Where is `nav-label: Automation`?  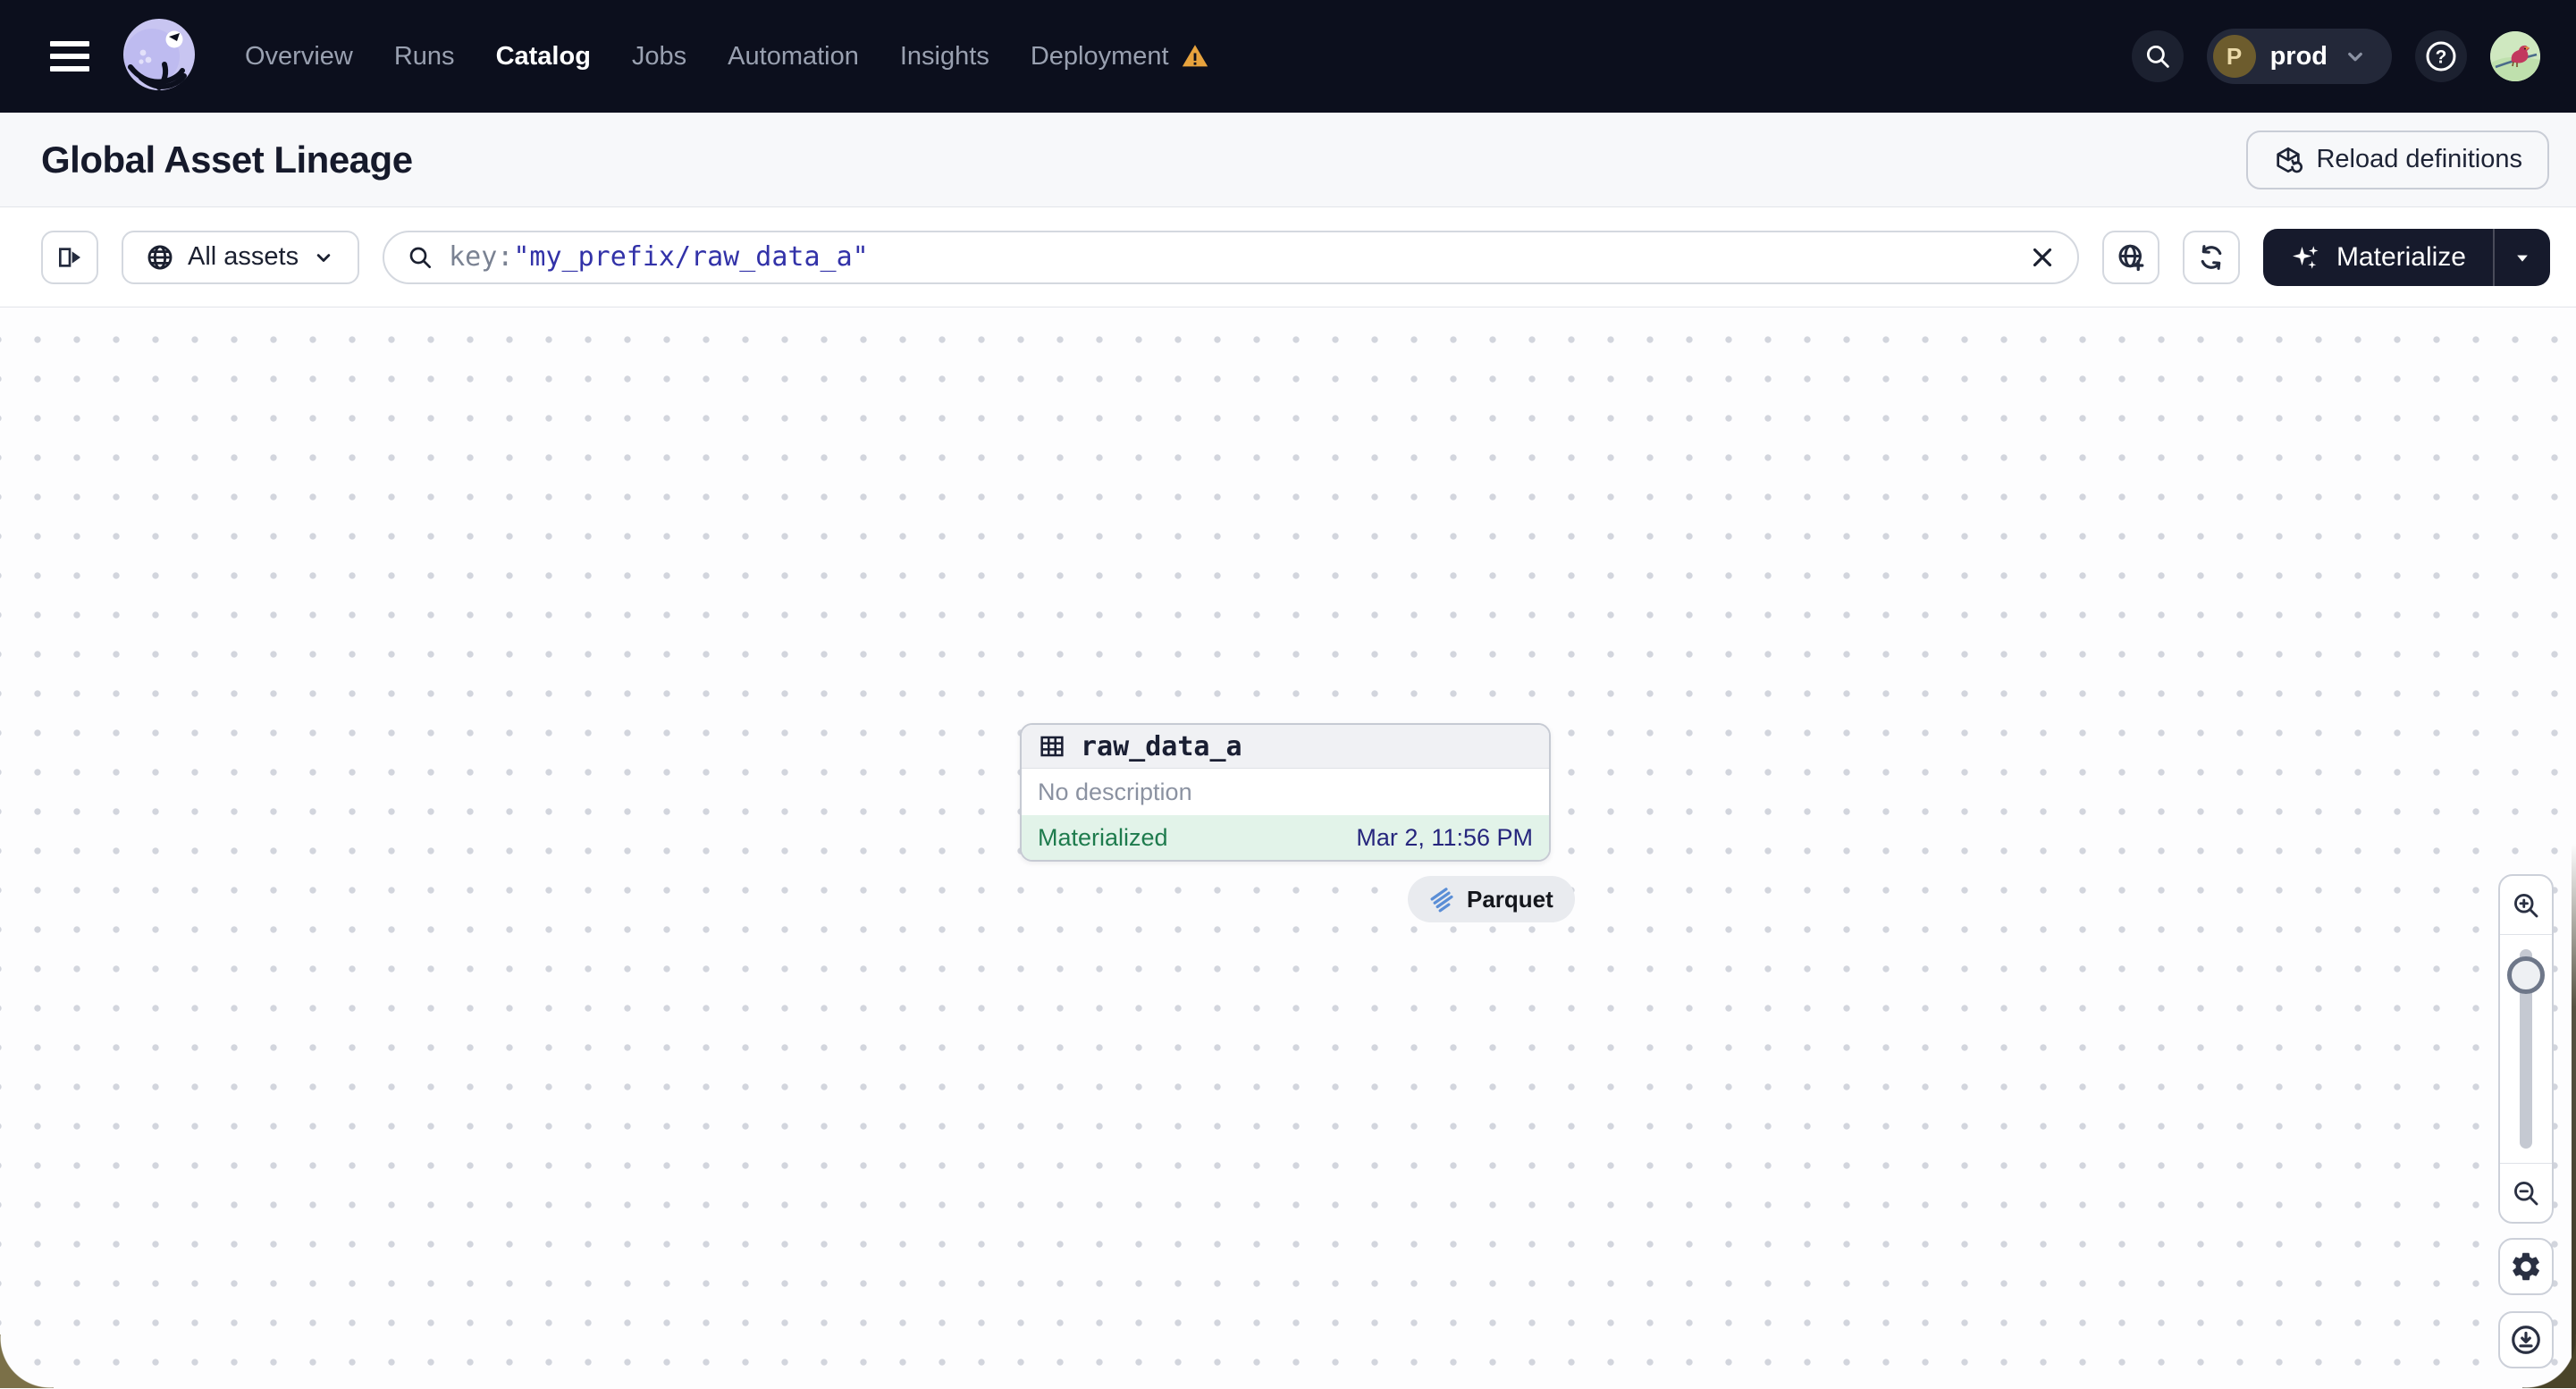
nav-label: Automation is located at coordinates (794, 56).